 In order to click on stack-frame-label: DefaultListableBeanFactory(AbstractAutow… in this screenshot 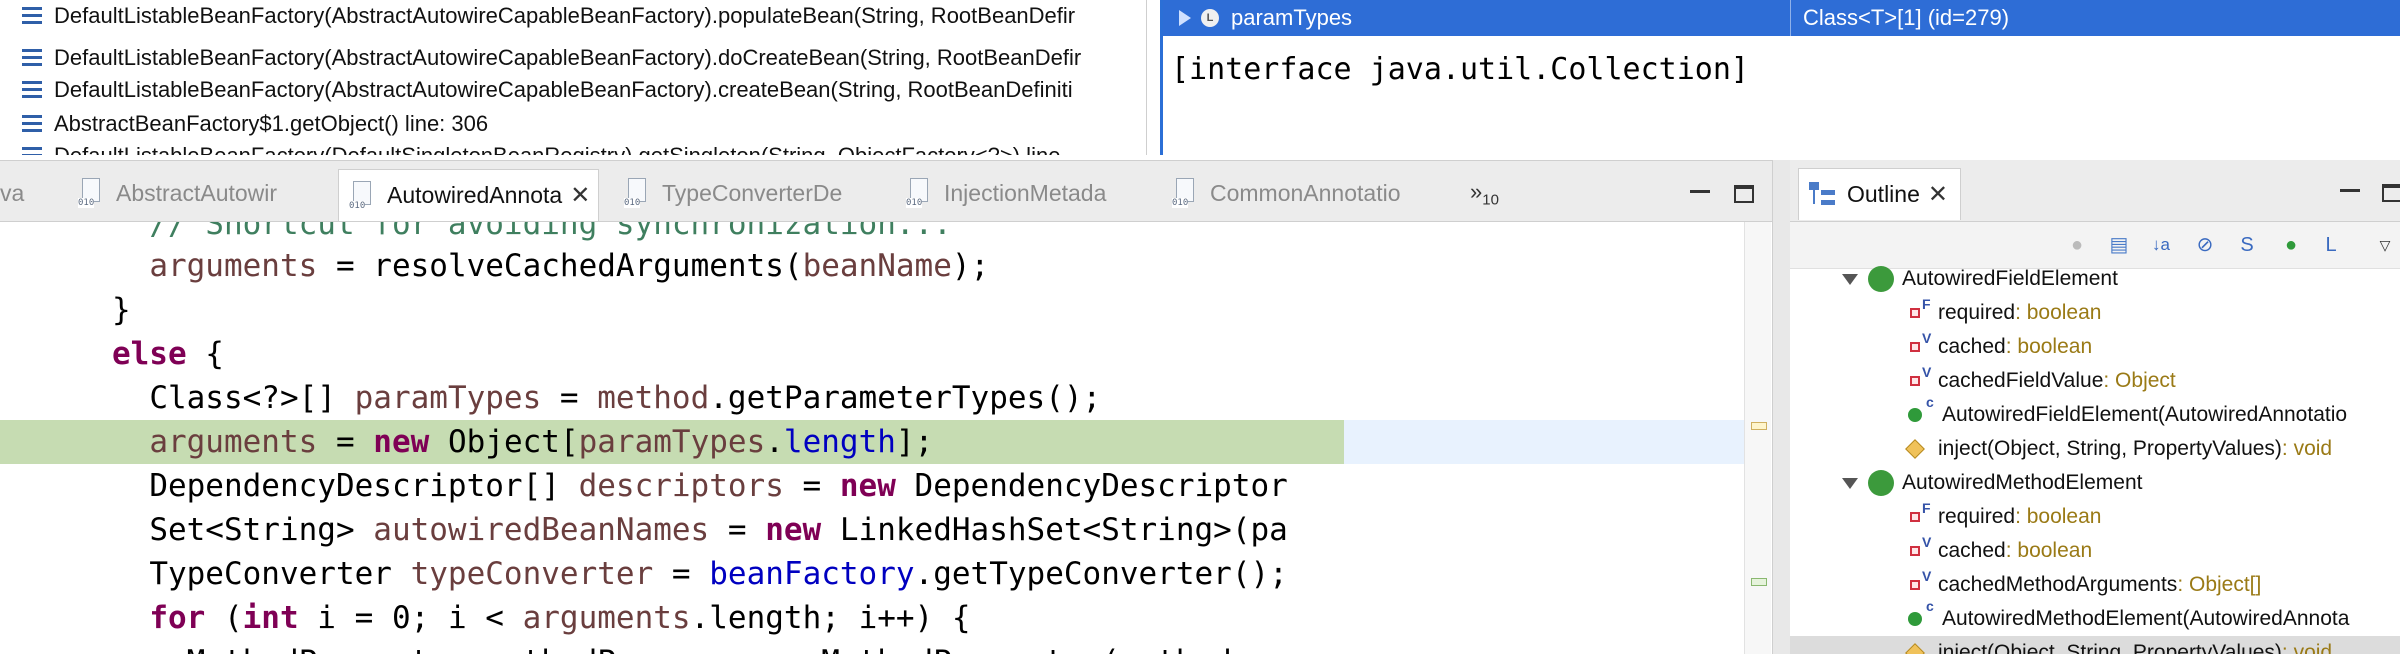, I will do `click(563, 89)`.